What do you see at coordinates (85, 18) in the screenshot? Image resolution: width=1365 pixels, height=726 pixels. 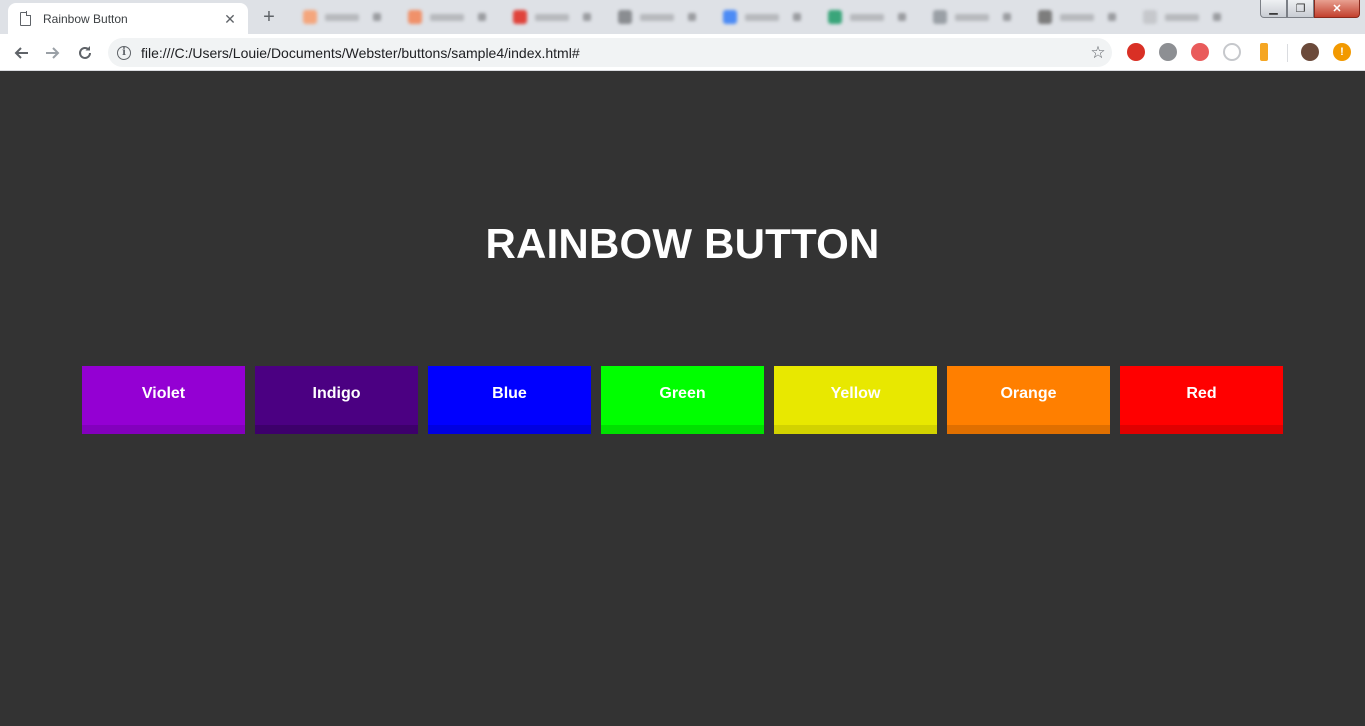 I see `tab-title: Rainbow Button` at bounding box center [85, 18].